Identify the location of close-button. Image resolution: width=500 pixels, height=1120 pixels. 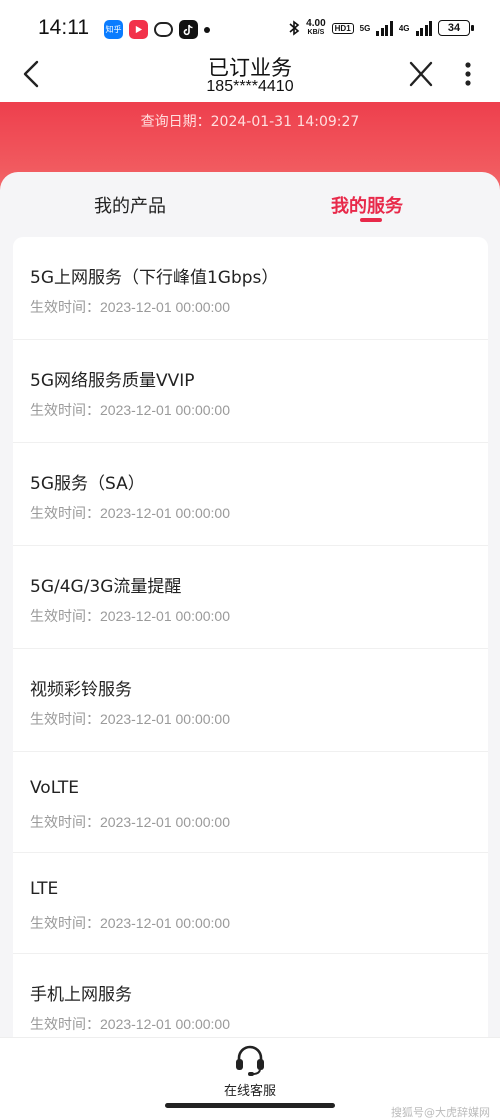
(421, 74).